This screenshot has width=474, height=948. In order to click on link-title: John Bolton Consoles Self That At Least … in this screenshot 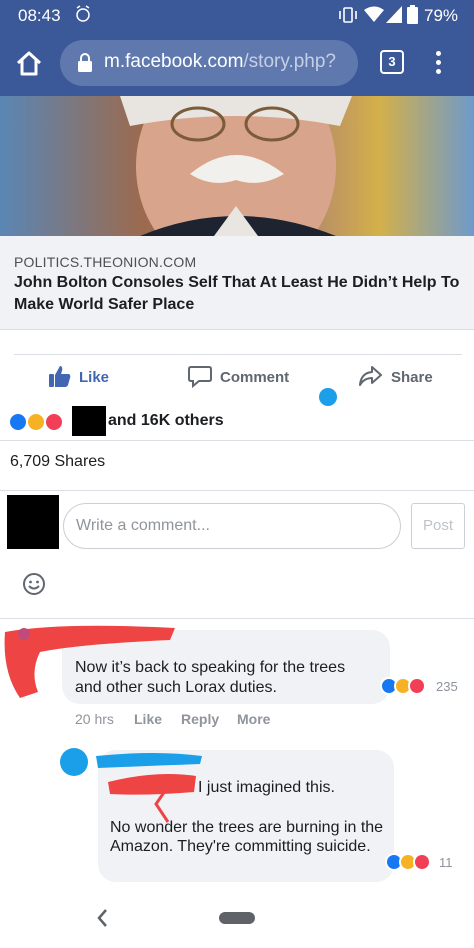, I will do `click(239, 294)`.